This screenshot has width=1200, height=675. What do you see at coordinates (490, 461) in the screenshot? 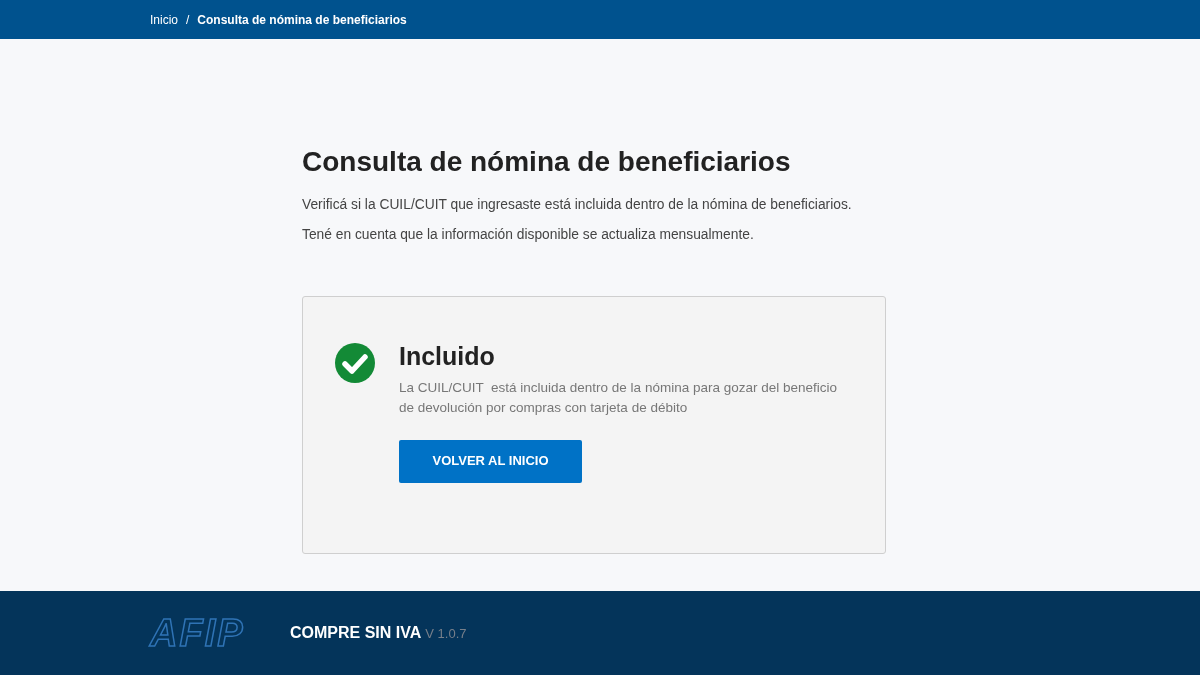
I see `back-button: VOLVER AL INICIO` at bounding box center [490, 461].